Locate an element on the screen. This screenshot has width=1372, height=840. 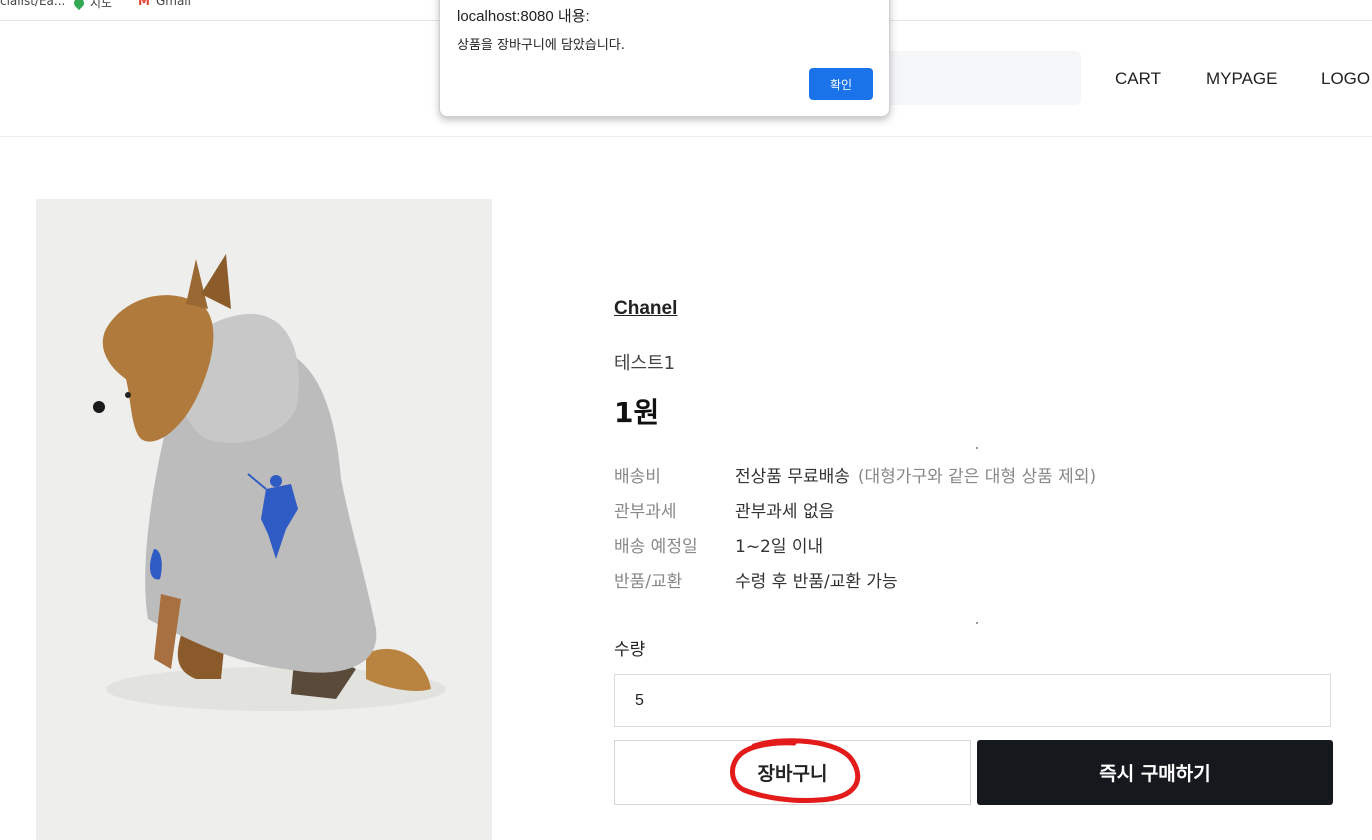
bookmark-maps: 지도 is located at coordinates (92, 5).